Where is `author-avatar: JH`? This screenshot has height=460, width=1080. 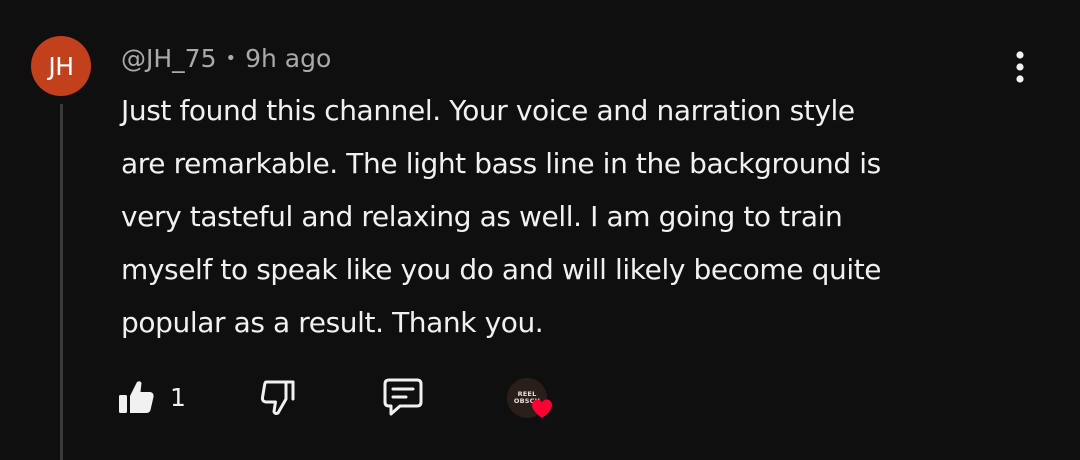
author-avatar: JH is located at coordinates (61, 66).